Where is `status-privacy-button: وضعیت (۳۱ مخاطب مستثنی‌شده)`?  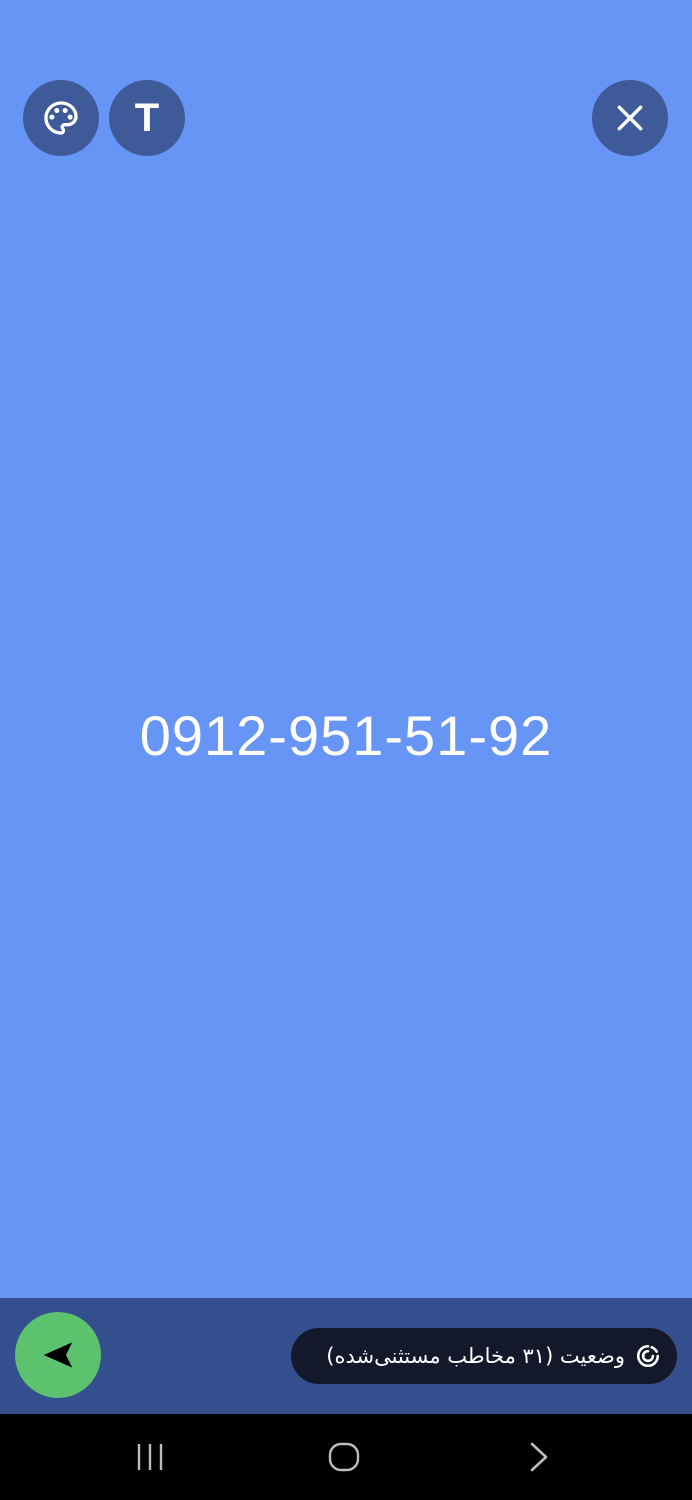 status-privacy-button: وضعیت (۳۱ مخاطب مستثنی‌شده) is located at coordinates (484, 1356).